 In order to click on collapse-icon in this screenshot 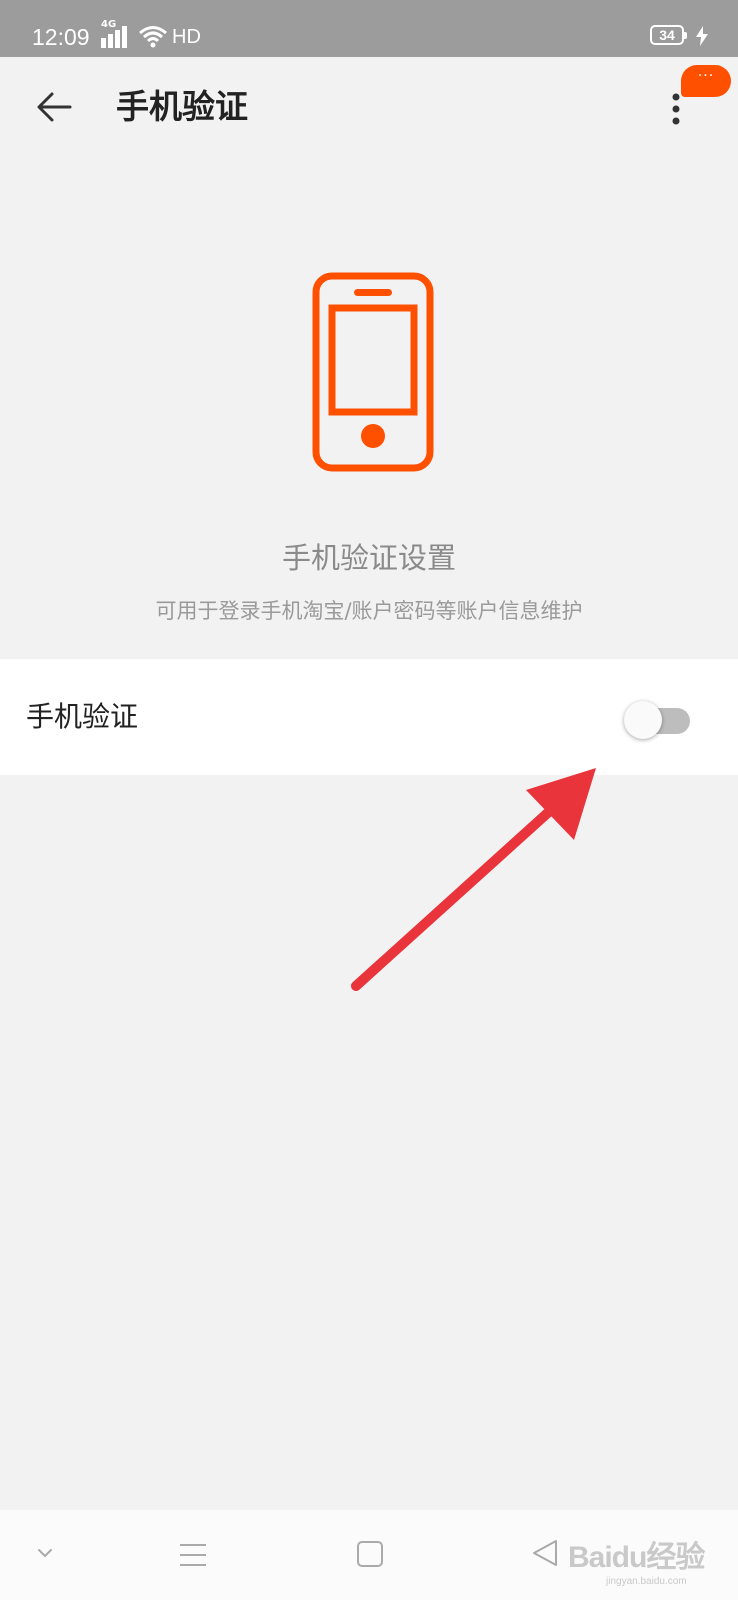, I will do `click(45, 1554)`.